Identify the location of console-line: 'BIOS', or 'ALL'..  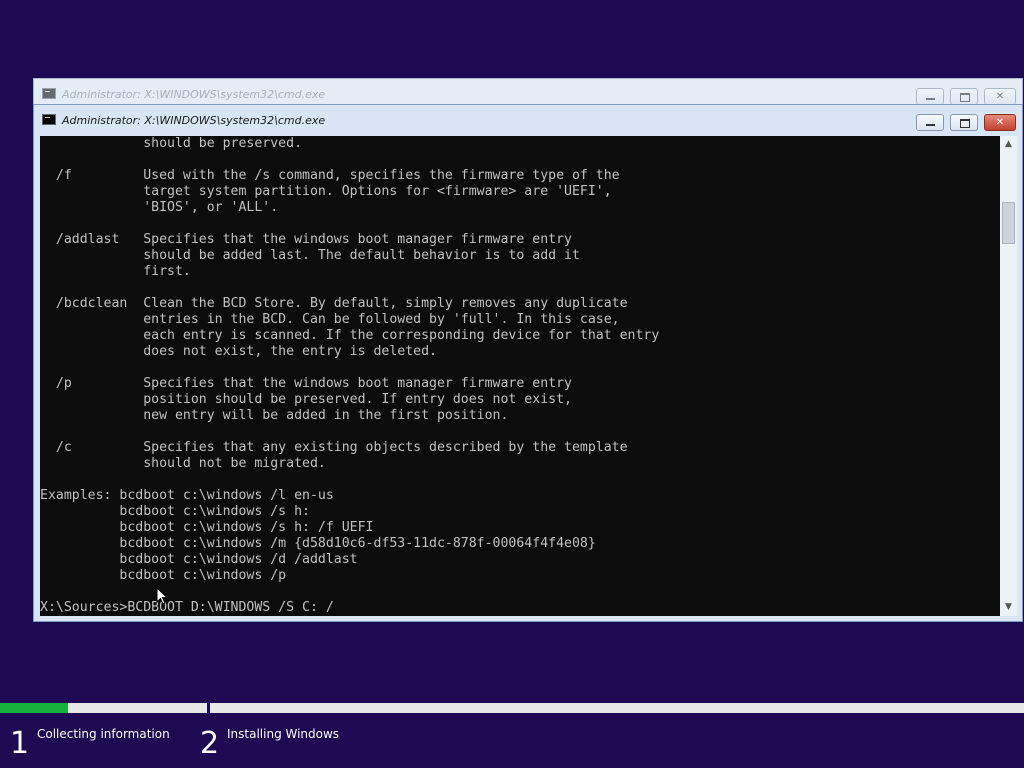
(159, 207).